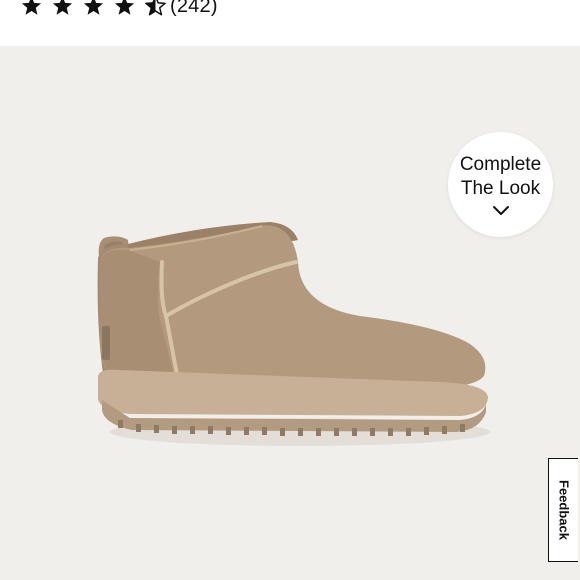 This screenshot has width=580, height=580. Describe the element at coordinates (155, 8) in the screenshot. I see `star-half-icon` at that location.